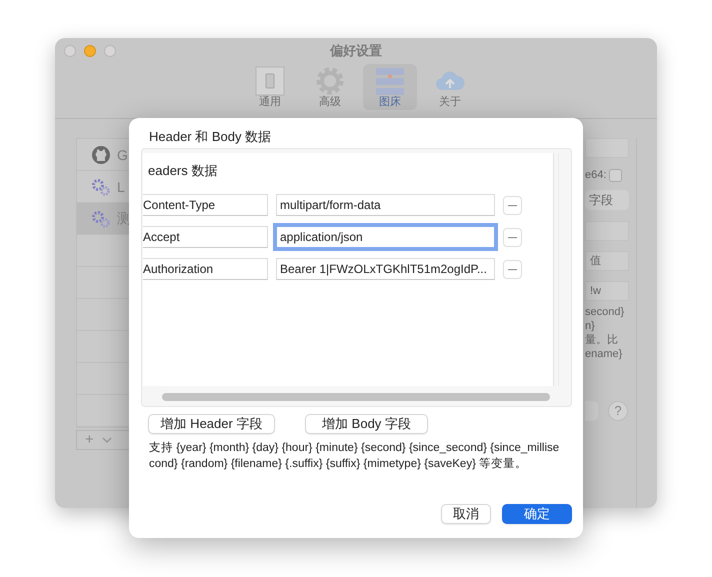 This screenshot has width=712, height=577. I want to click on header-key-field: Accept, so click(205, 237).